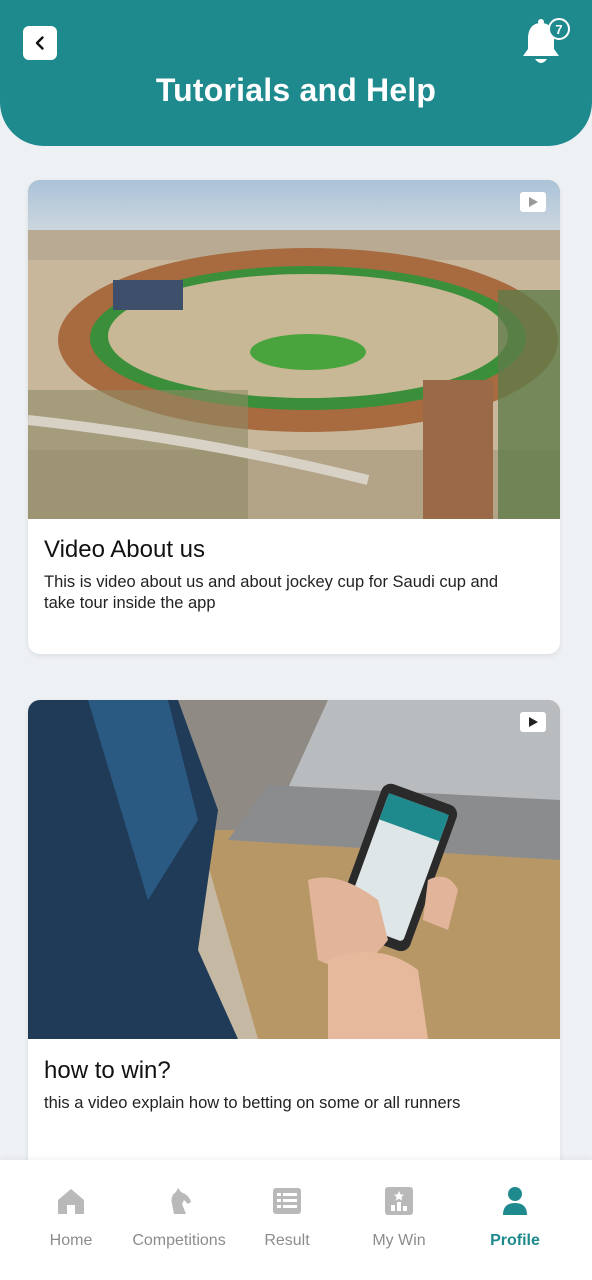 The image size is (592, 1280). Describe the element at coordinates (544, 44) in the screenshot. I see `notifications-button: 7` at that location.